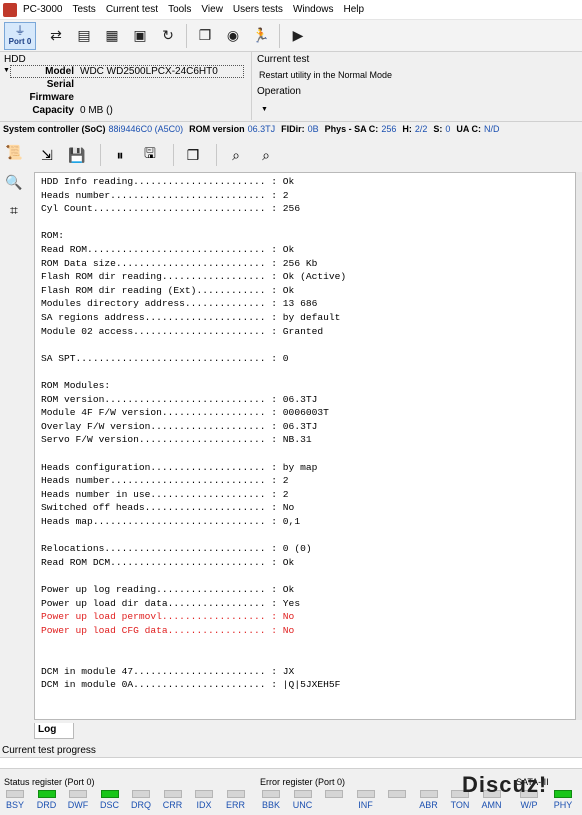 The image size is (582, 815). Describe the element at coordinates (298, 36) in the screenshot. I see `play-icon: ▶` at that location.